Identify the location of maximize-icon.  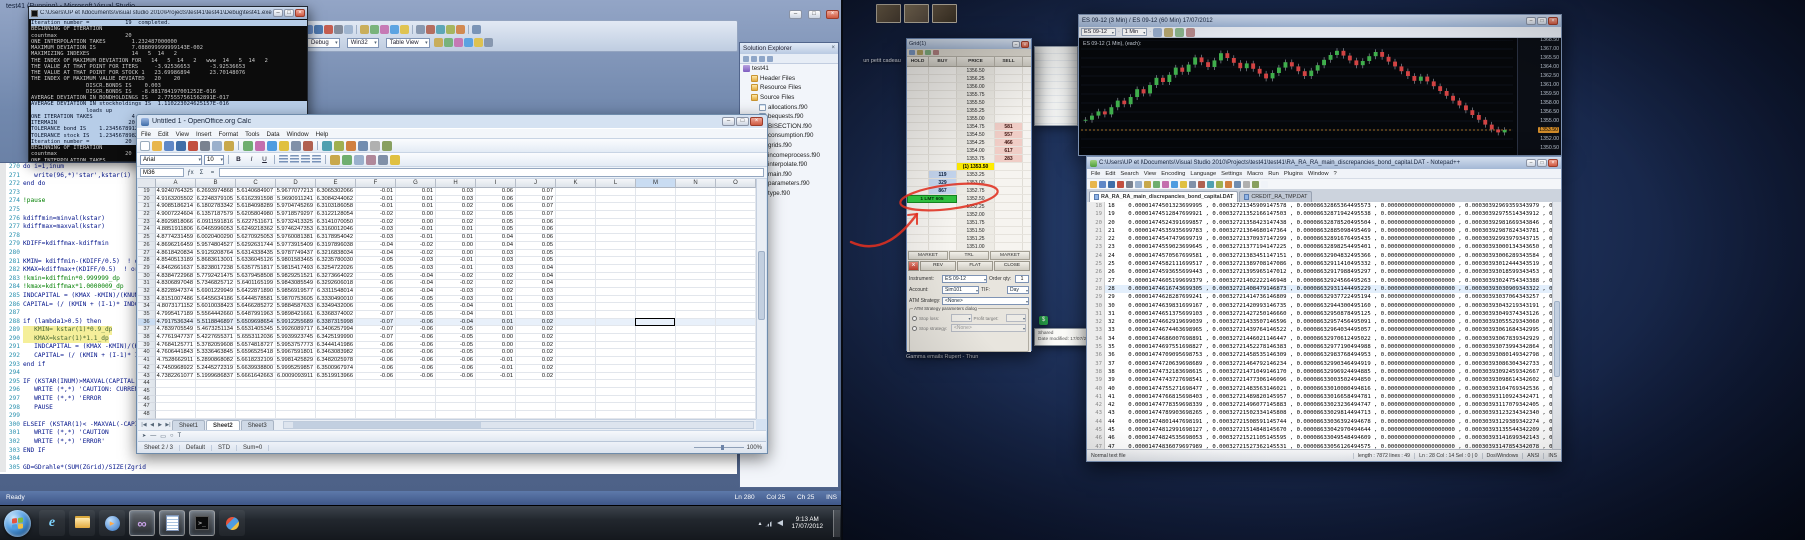
(742, 121).